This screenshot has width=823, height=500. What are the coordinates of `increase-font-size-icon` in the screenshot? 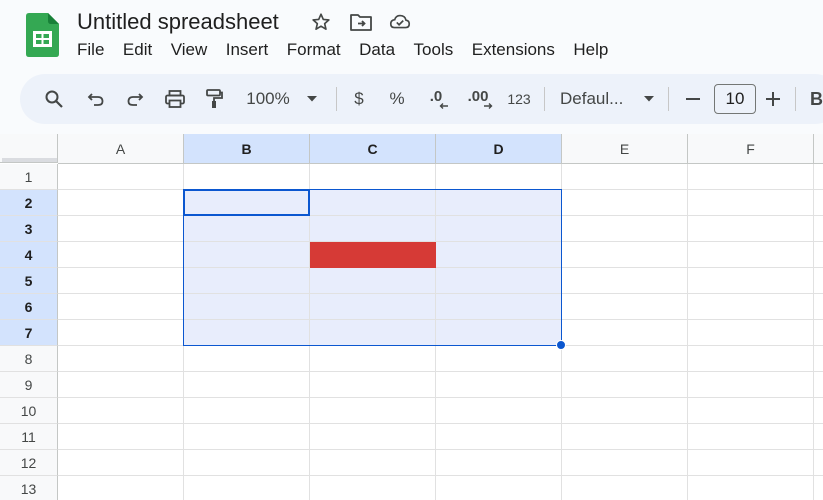 It's located at (773, 99).